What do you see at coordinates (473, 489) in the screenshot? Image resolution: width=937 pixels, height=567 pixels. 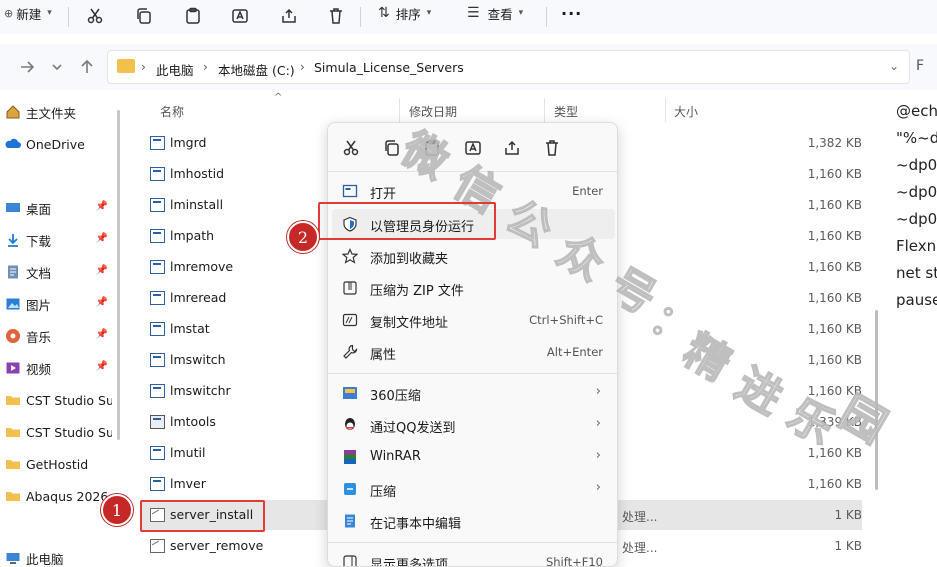 I see `menu-item-archive: 压缩 ›` at bounding box center [473, 489].